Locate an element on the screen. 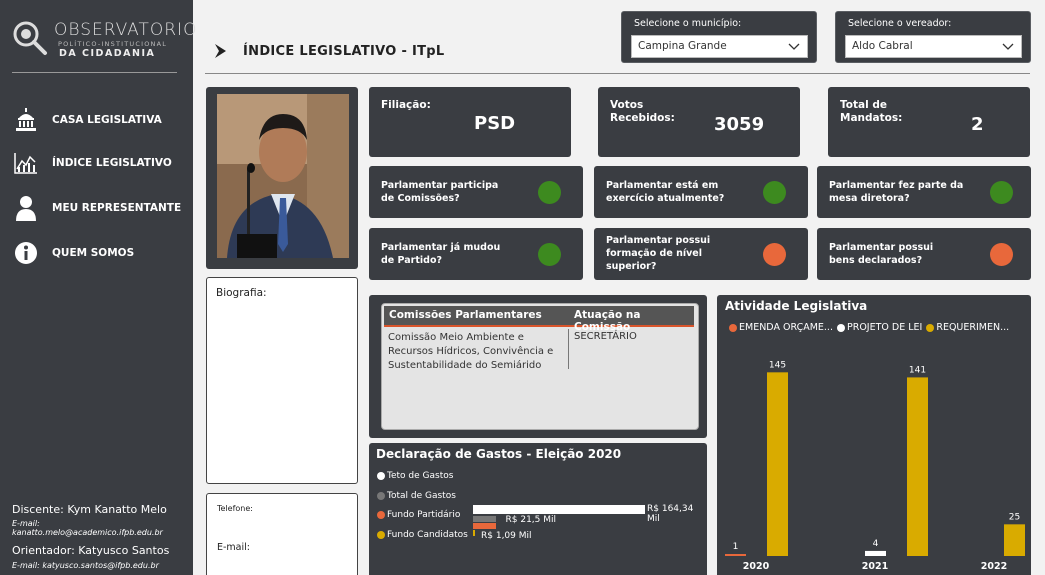 This screenshot has width=1045, height=575. legend-label: Fundo Candidatos is located at coordinates (427, 535).